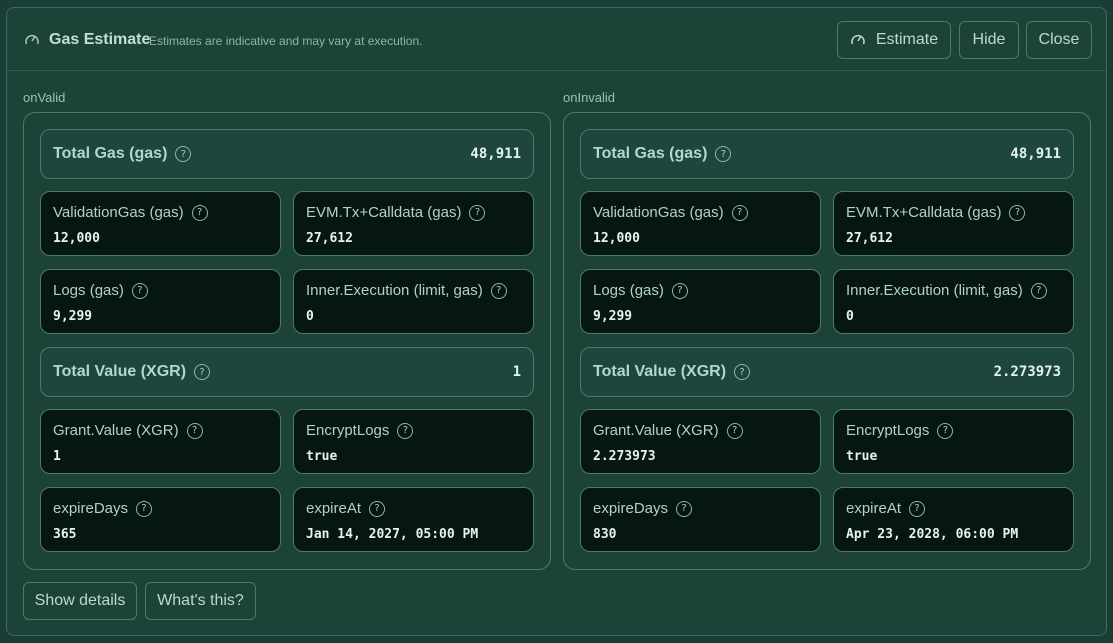 This screenshot has width=1113, height=643. I want to click on on-invalid-label: onInvalid, so click(589, 97).